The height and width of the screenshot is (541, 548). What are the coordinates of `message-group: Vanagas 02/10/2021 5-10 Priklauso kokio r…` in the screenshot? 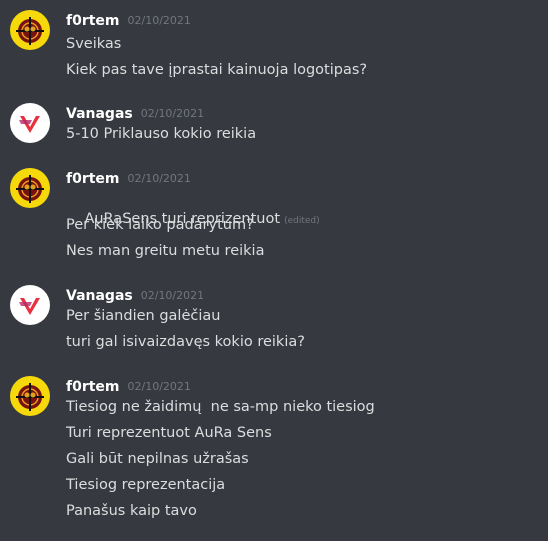 It's located at (274, 125).